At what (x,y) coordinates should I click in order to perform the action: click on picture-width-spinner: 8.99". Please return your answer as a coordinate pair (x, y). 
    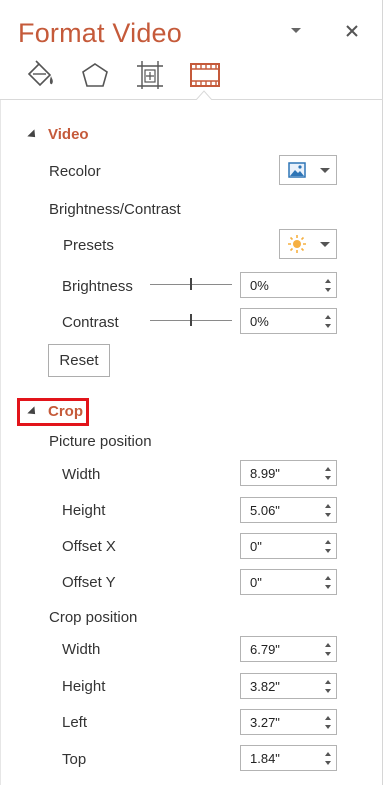
    Looking at the image, I should click on (288, 473).